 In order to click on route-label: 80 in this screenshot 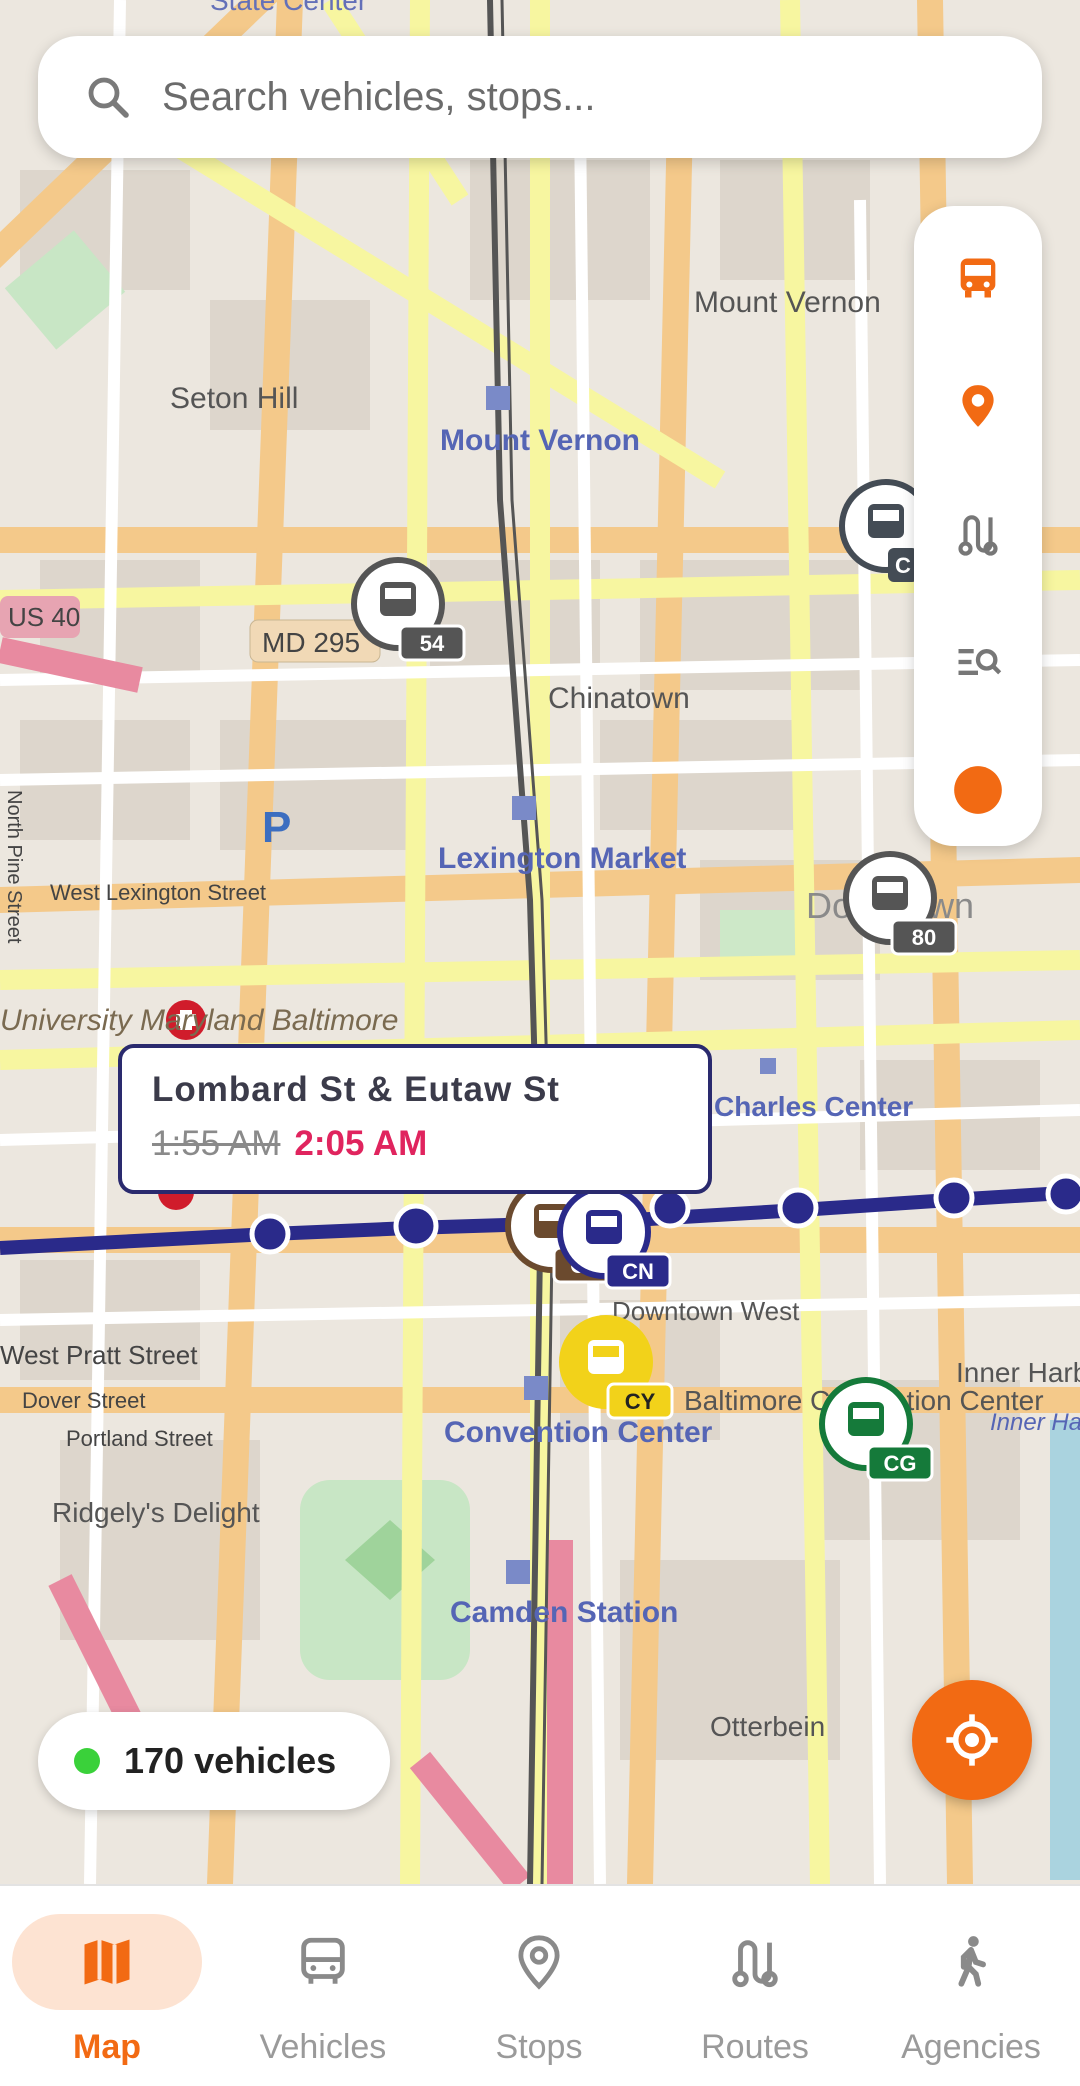, I will do `click(924, 937)`.